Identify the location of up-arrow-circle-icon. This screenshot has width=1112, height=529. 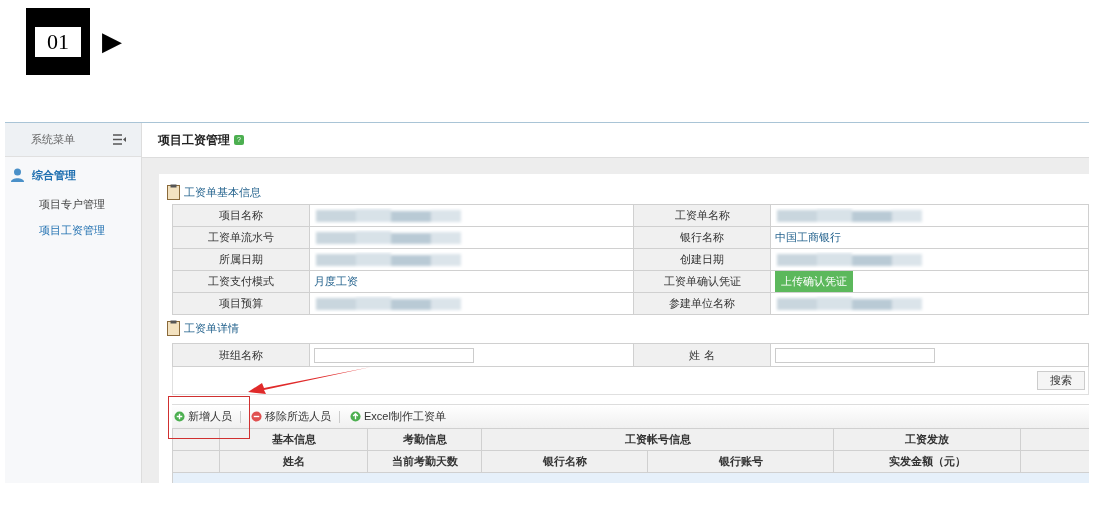
(355, 416).